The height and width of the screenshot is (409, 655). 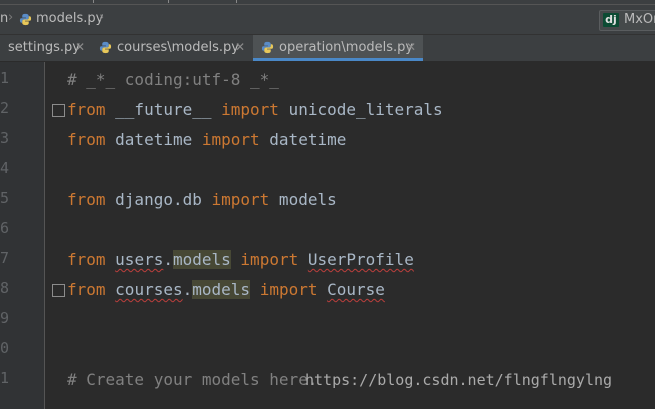 I want to click on tab-operation-models-py: operation\models.py ✕, so click(x=338, y=48).